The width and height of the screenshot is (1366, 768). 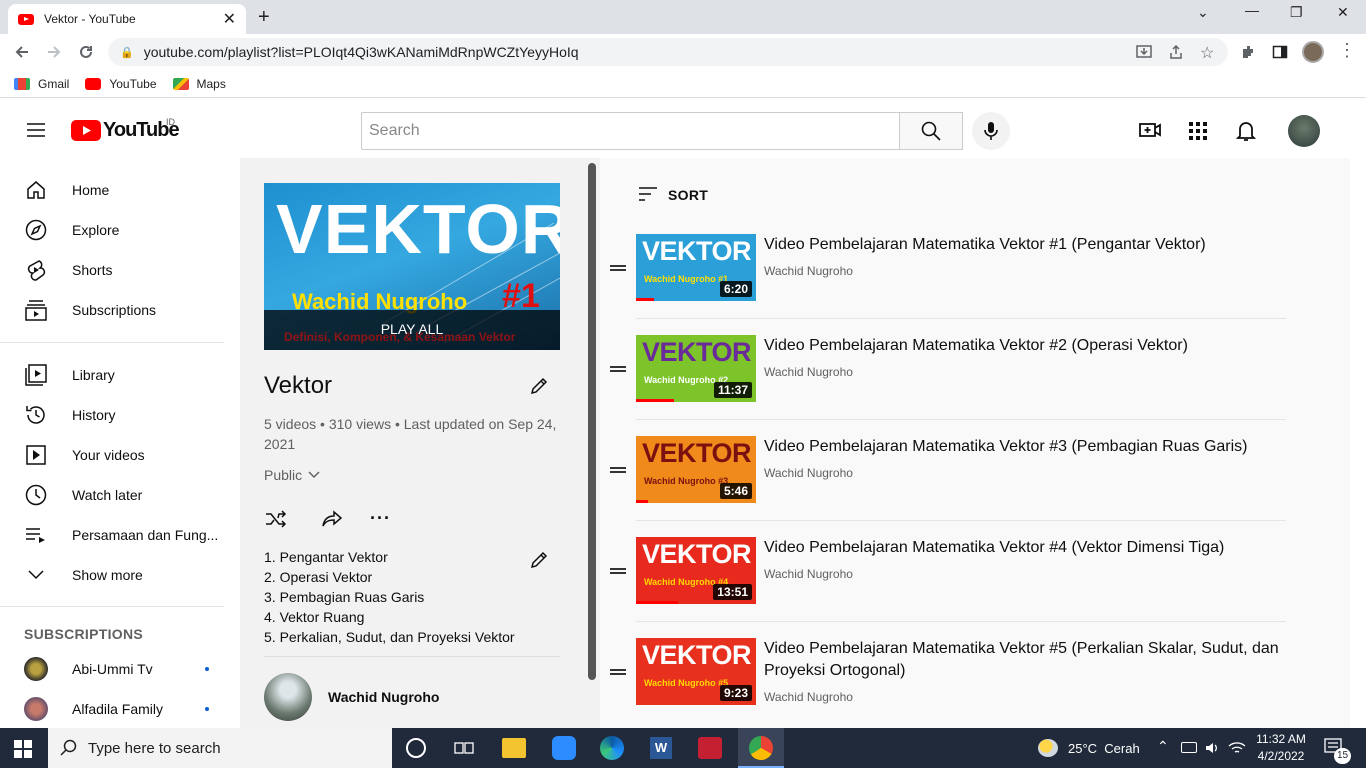 I want to click on bookmark-star-icon: ☆, so click(x=1207, y=53).